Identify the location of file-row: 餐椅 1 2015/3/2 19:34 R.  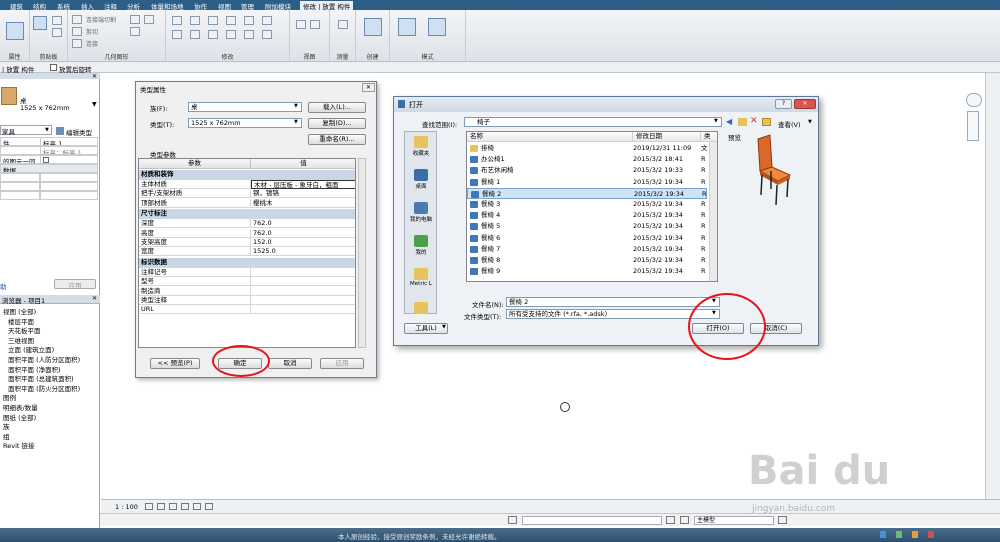
(587, 182).